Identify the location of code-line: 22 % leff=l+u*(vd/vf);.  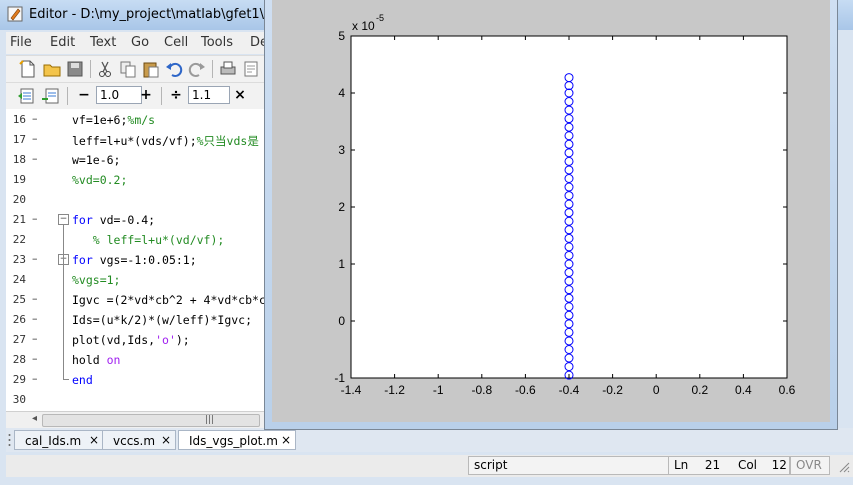
(136, 239).